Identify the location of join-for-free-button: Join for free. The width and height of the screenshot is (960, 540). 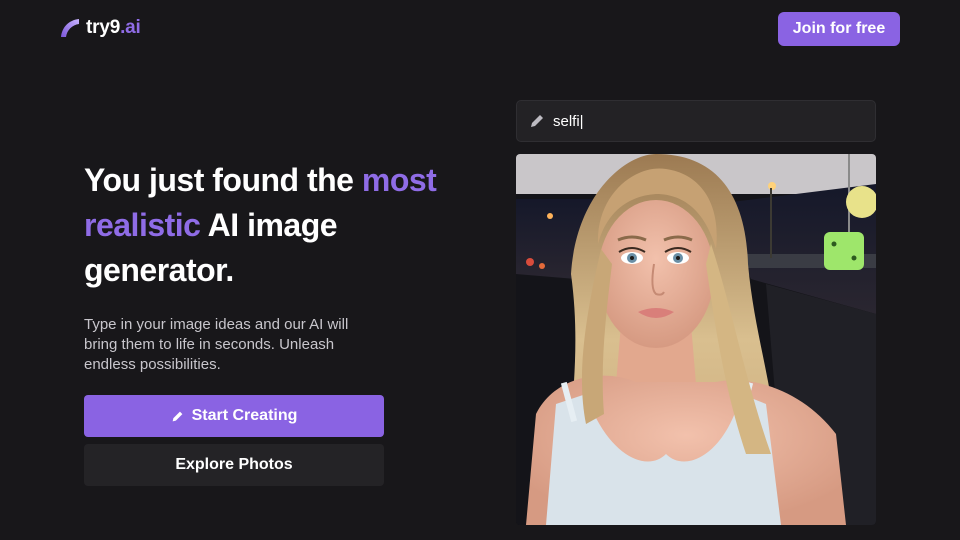
(839, 29).